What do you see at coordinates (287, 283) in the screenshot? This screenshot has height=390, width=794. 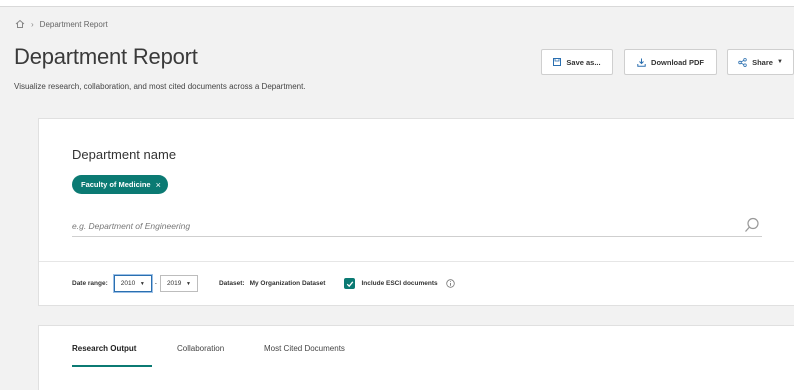 I see `dataset-value: My Organization Dataset` at bounding box center [287, 283].